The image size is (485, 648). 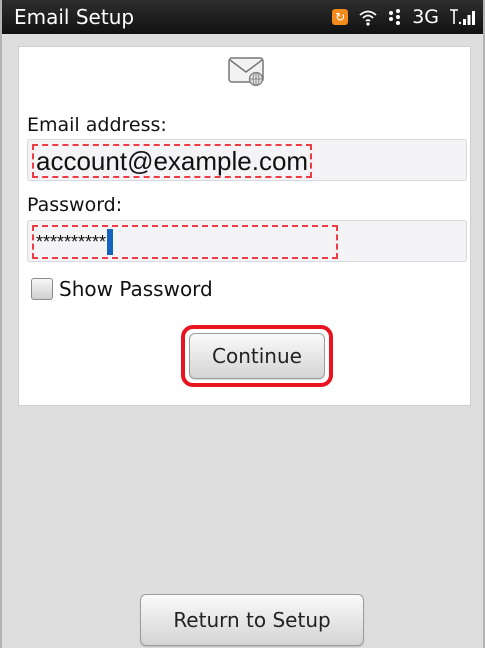 What do you see at coordinates (425, 17) in the screenshot?
I see `network-type: 3G` at bounding box center [425, 17].